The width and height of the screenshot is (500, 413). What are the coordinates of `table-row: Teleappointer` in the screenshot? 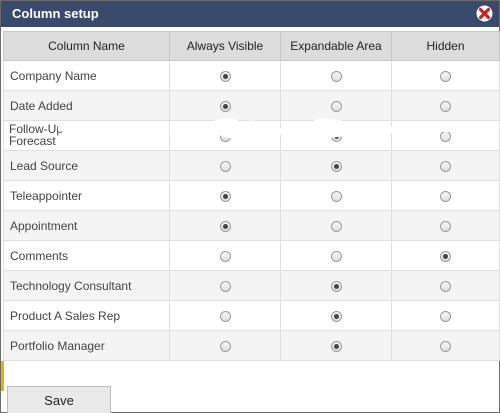 It's located at (251, 195).